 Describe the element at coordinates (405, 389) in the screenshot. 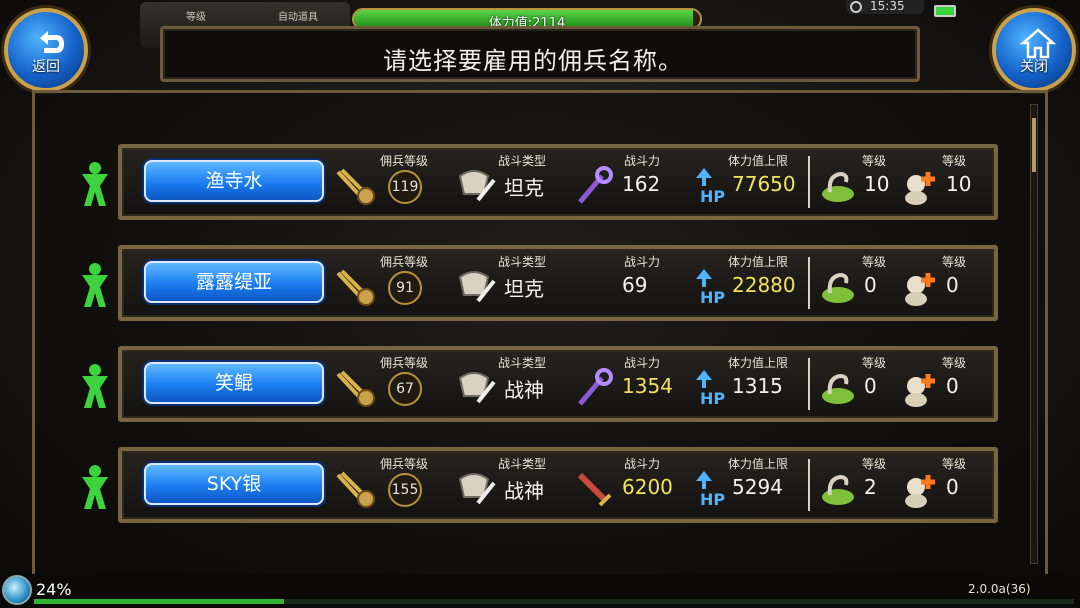

I see `merc-level-value: 67` at that location.